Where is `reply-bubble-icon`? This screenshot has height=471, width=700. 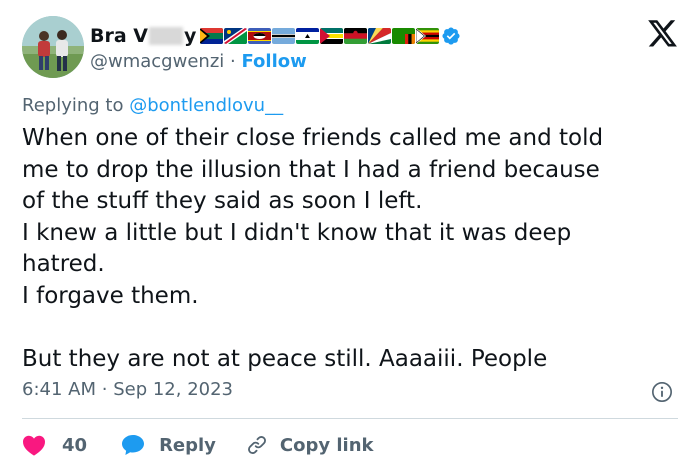
reply-bubble-icon is located at coordinates (133, 445).